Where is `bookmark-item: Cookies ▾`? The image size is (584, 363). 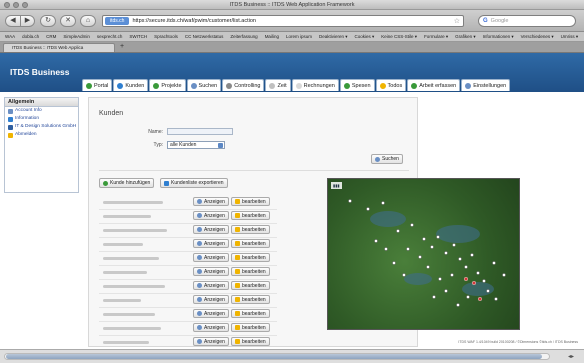 bookmark-item: Cookies ▾ is located at coordinates (365, 37).